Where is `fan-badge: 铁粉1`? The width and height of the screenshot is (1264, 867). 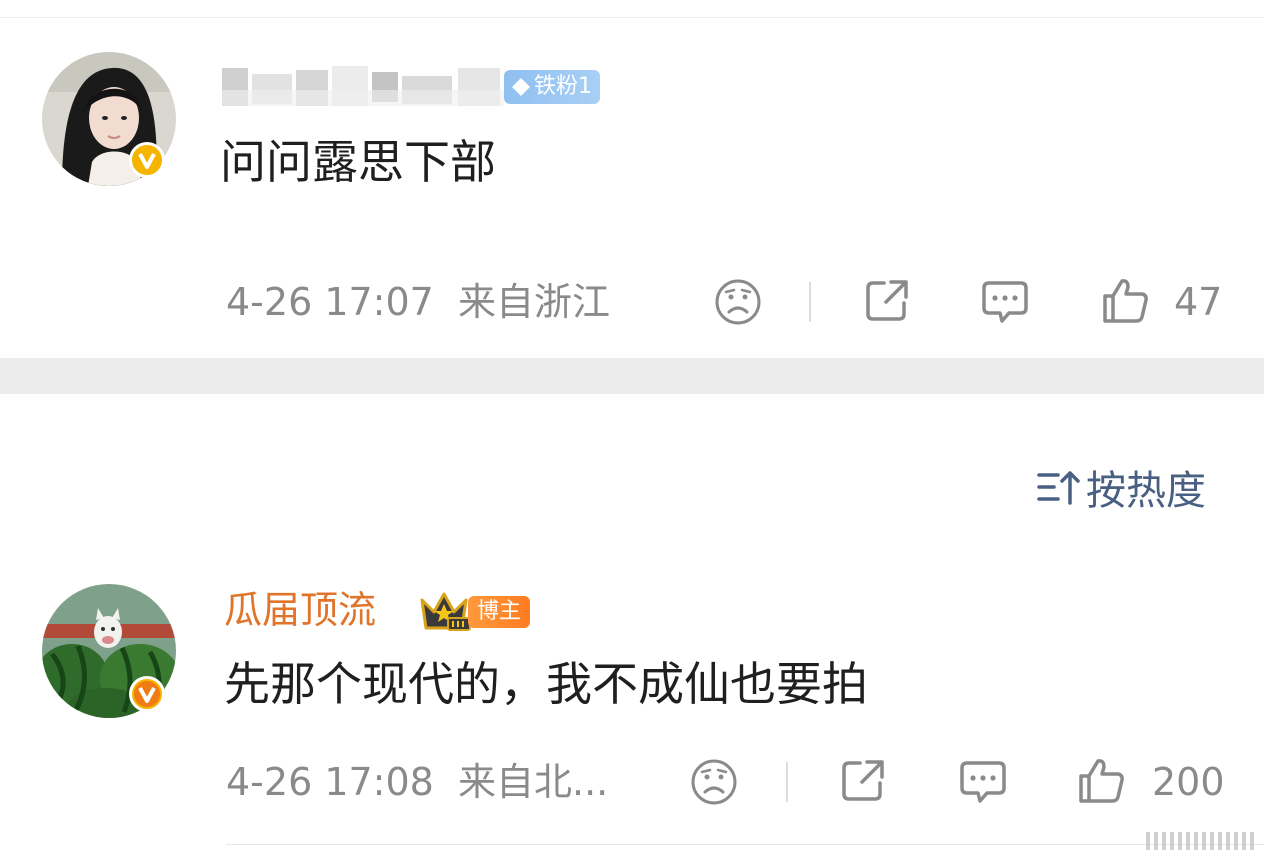
fan-badge: 铁粉1 is located at coordinates (552, 87).